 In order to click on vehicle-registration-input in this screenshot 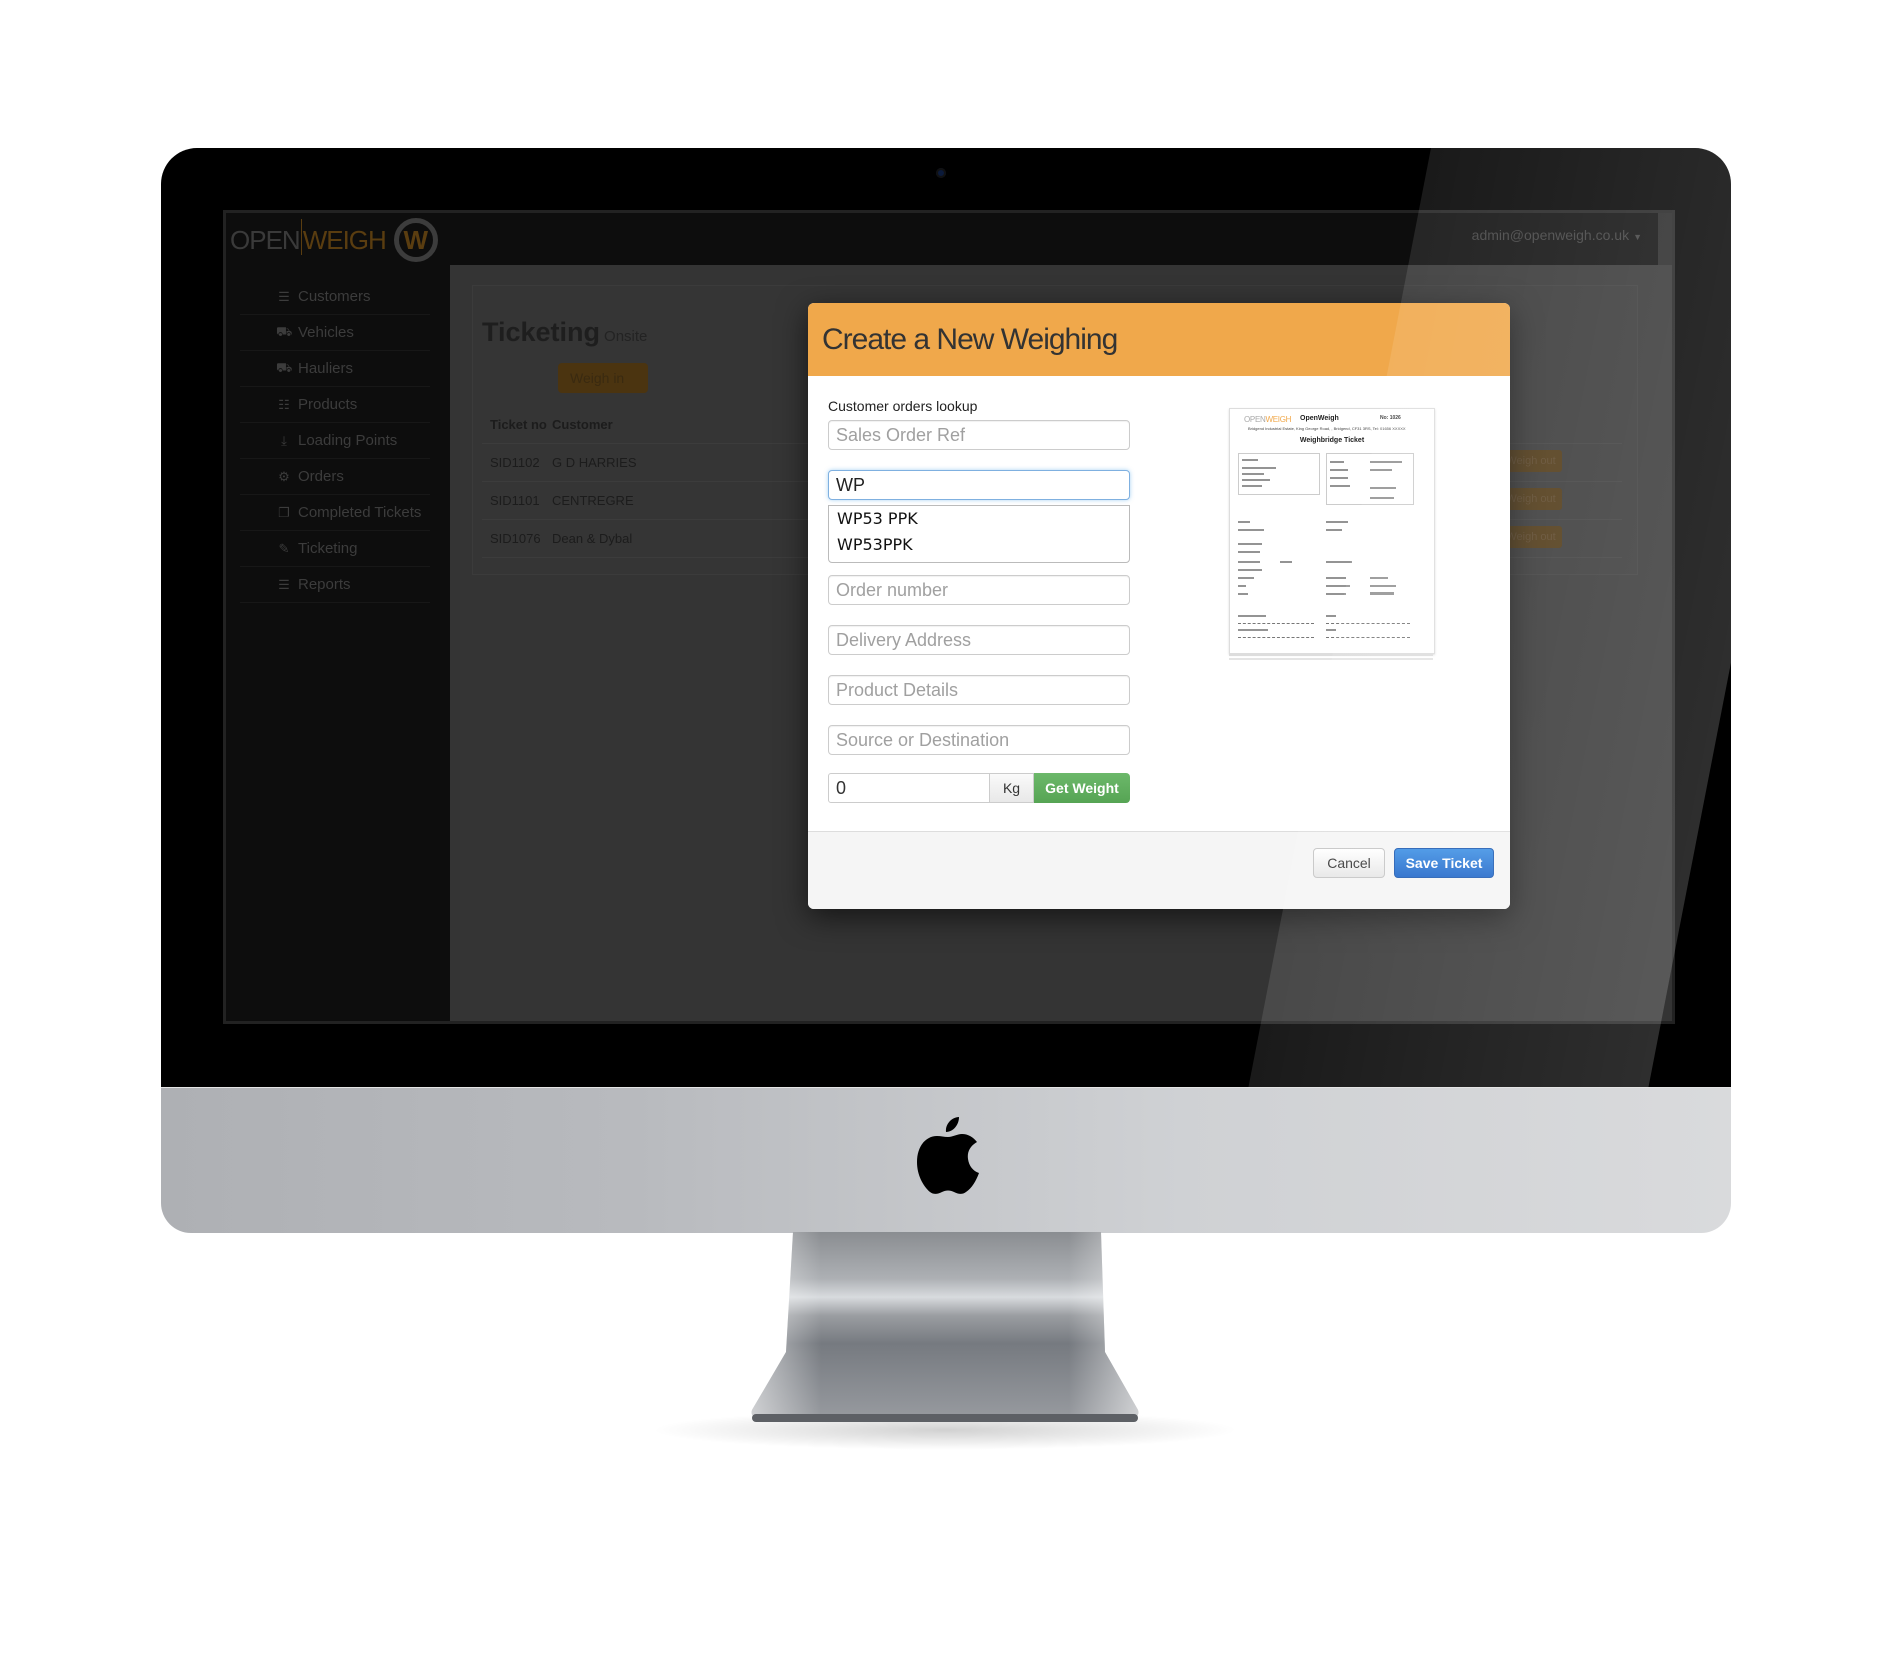, I will do `click(979, 485)`.